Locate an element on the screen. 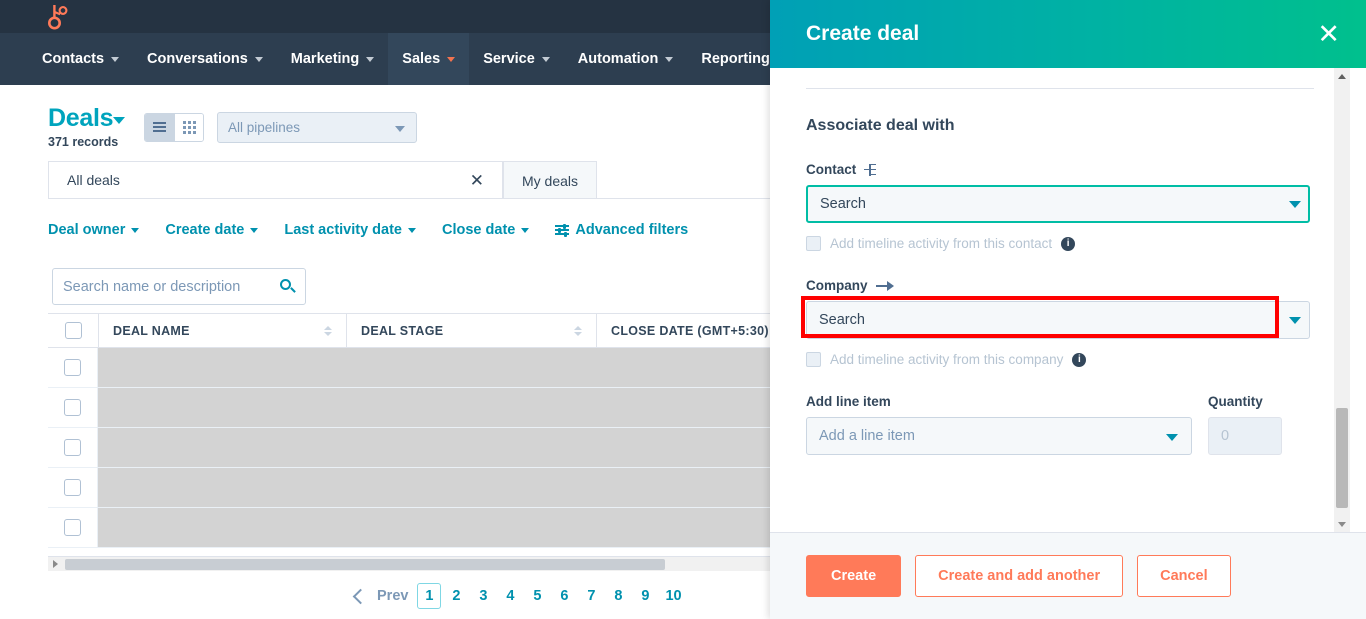 The image size is (1366, 619). filter-close-date: Close date is located at coordinates (486, 230).